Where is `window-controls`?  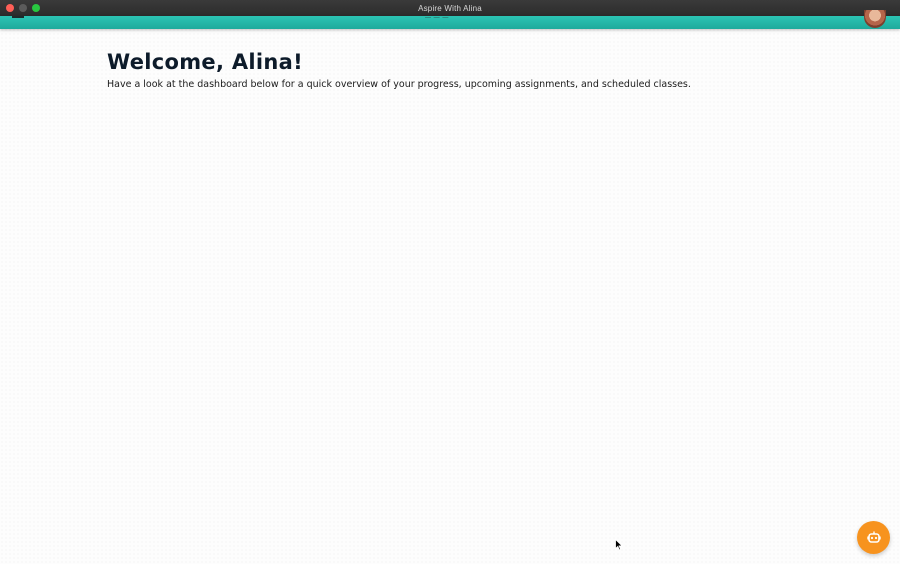 window-controls is located at coordinates (23, 8).